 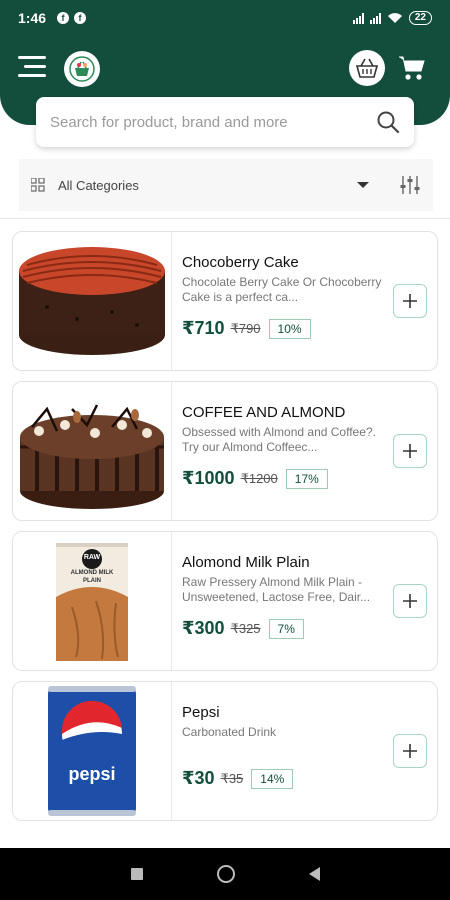 I want to click on menu-icon, so click(x=32, y=67).